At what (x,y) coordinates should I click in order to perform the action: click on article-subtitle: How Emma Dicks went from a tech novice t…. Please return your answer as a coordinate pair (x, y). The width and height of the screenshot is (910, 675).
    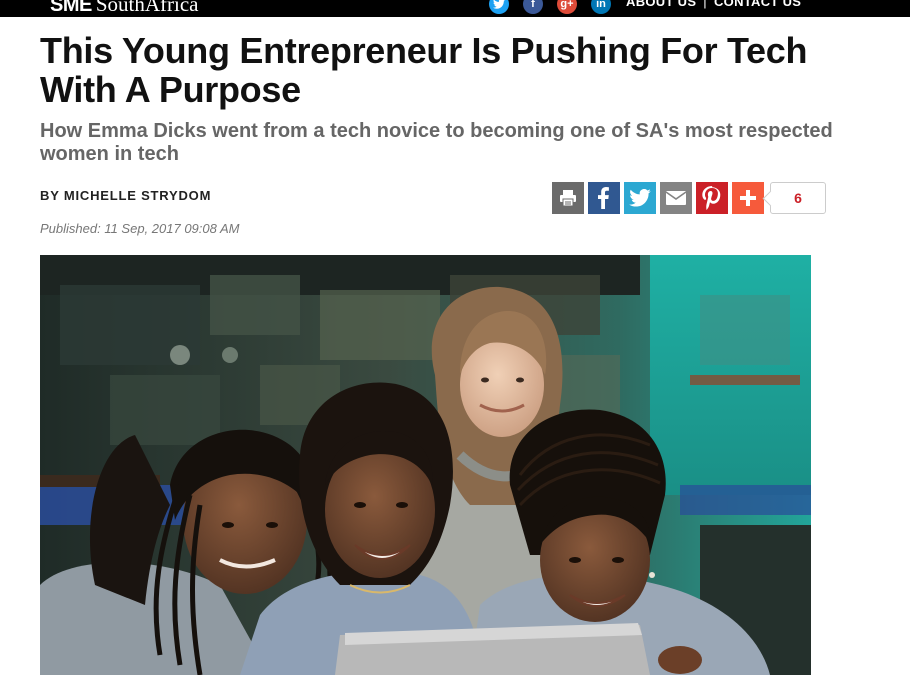
    Looking at the image, I should click on (436, 142).